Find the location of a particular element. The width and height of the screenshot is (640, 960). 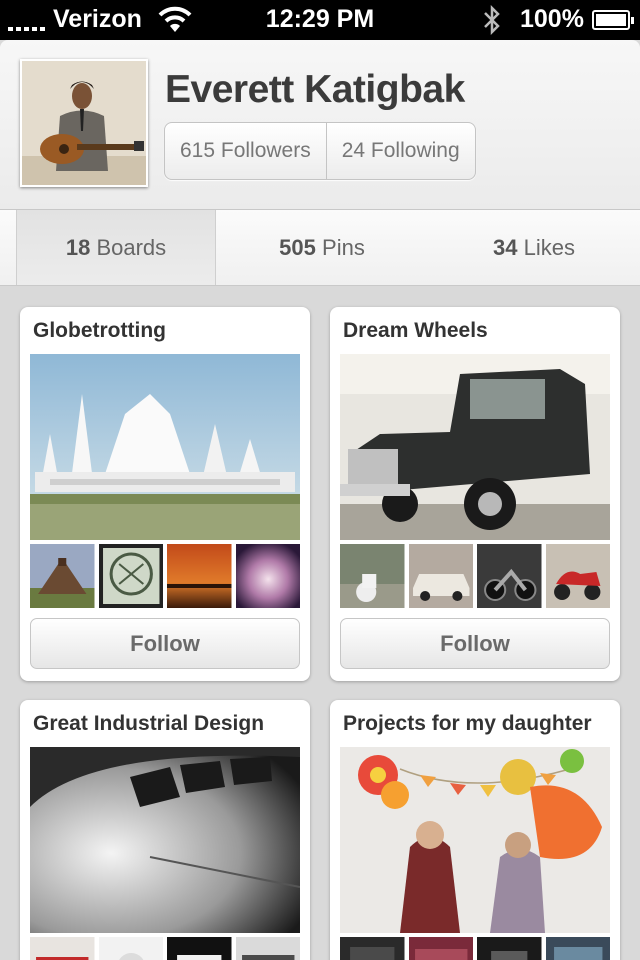

tab-boards-count: 18 is located at coordinates (78, 247).